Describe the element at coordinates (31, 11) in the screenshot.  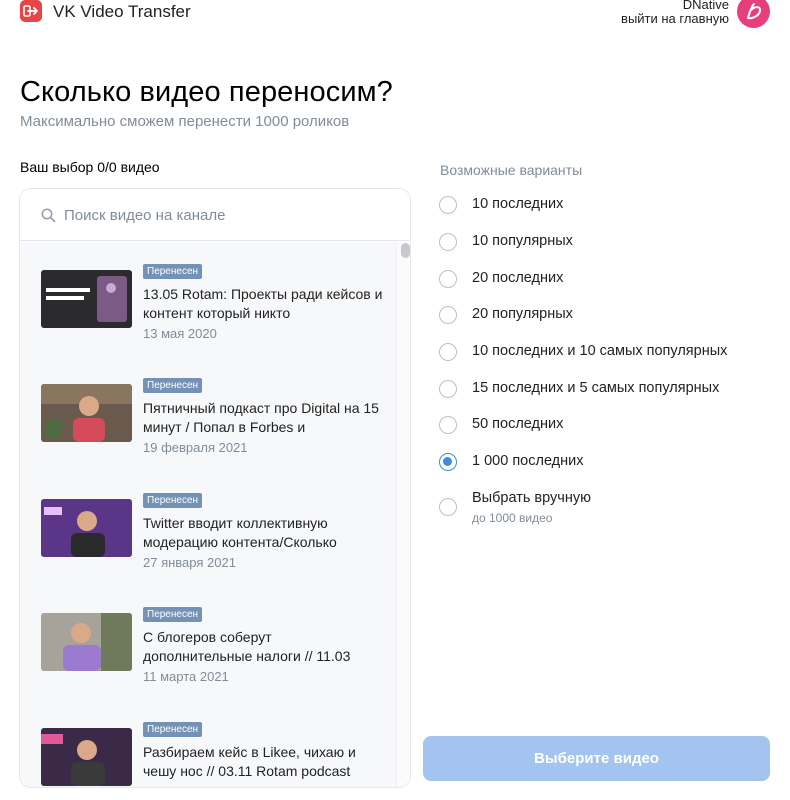
I see `transfer-arrow-icon` at that location.